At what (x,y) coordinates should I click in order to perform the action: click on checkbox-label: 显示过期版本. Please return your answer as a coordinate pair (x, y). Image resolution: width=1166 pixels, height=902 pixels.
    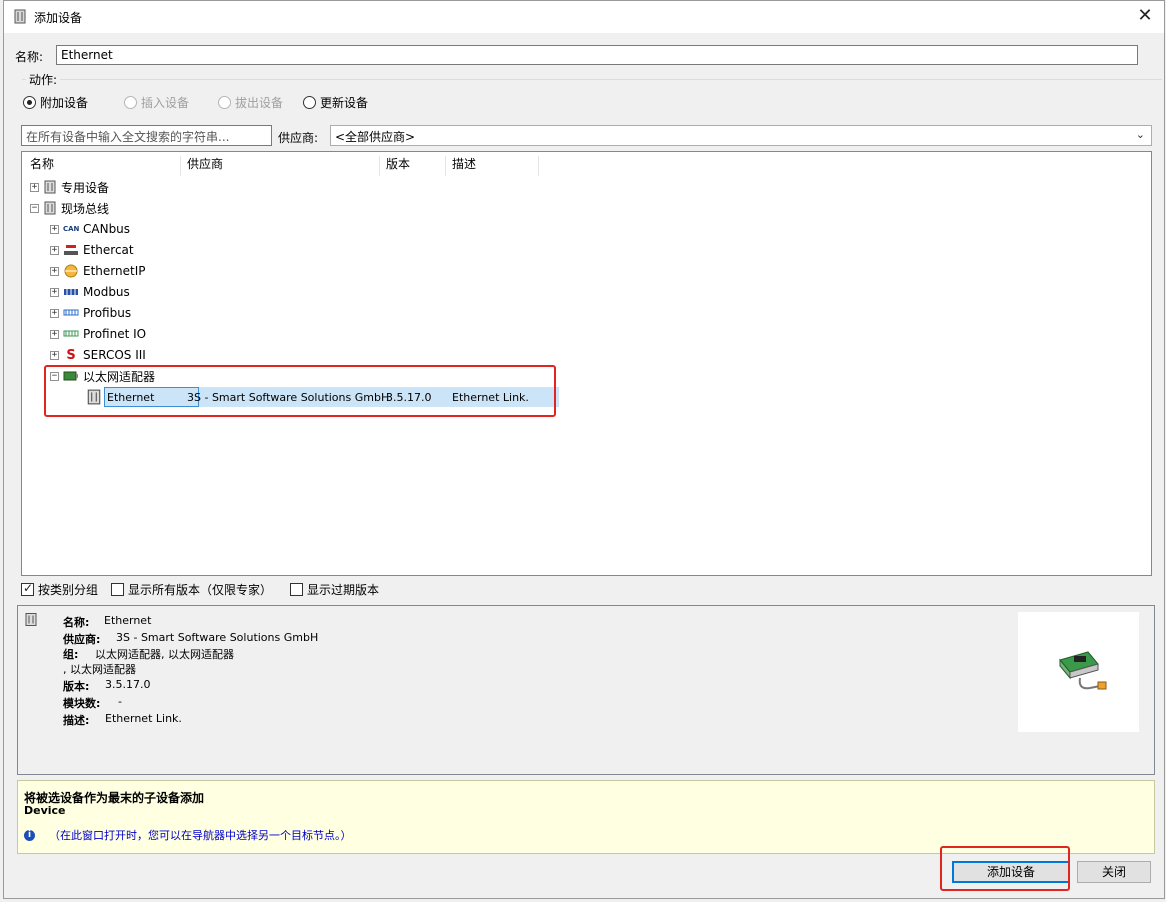
    Looking at the image, I should click on (343, 590).